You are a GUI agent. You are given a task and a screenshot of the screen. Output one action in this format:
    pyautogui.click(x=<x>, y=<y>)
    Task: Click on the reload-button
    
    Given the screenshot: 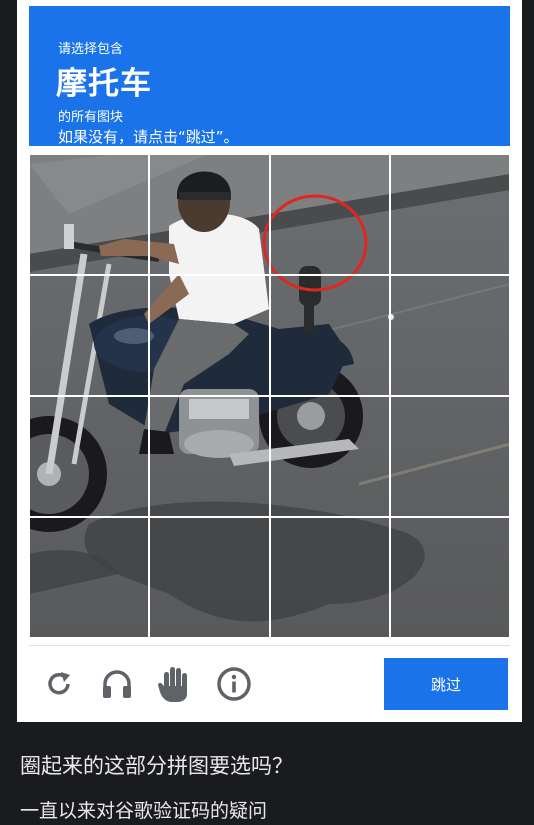 What is the action you would take?
    pyautogui.click(x=59, y=684)
    